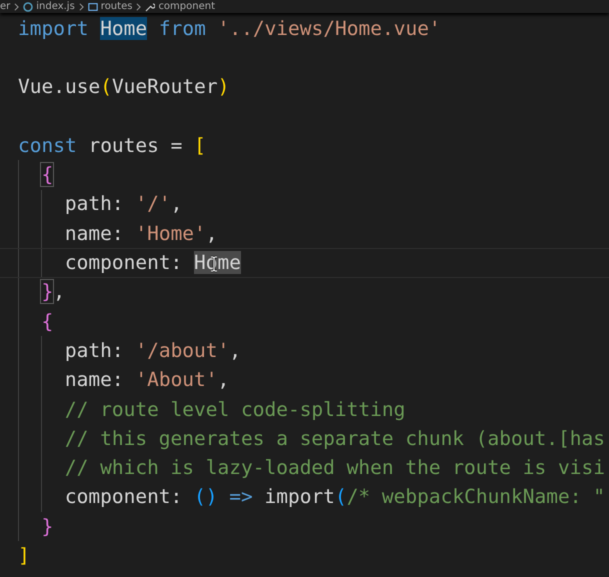  I want to click on breadcrumb-item: routes, so click(110, 6).